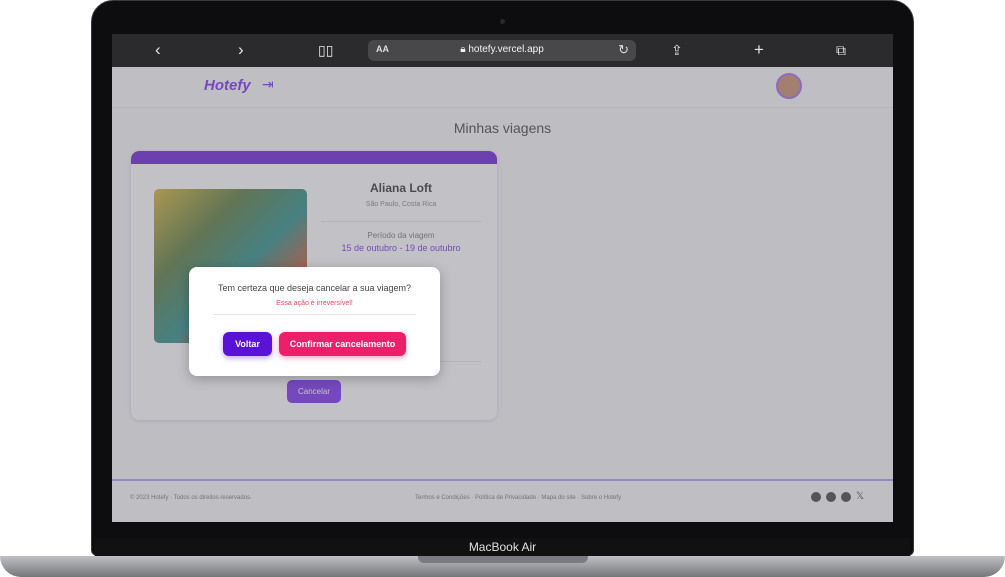 This screenshot has height=577, width=1005. I want to click on confirm-cancel-button: Confirmar cancelamento, so click(342, 344).